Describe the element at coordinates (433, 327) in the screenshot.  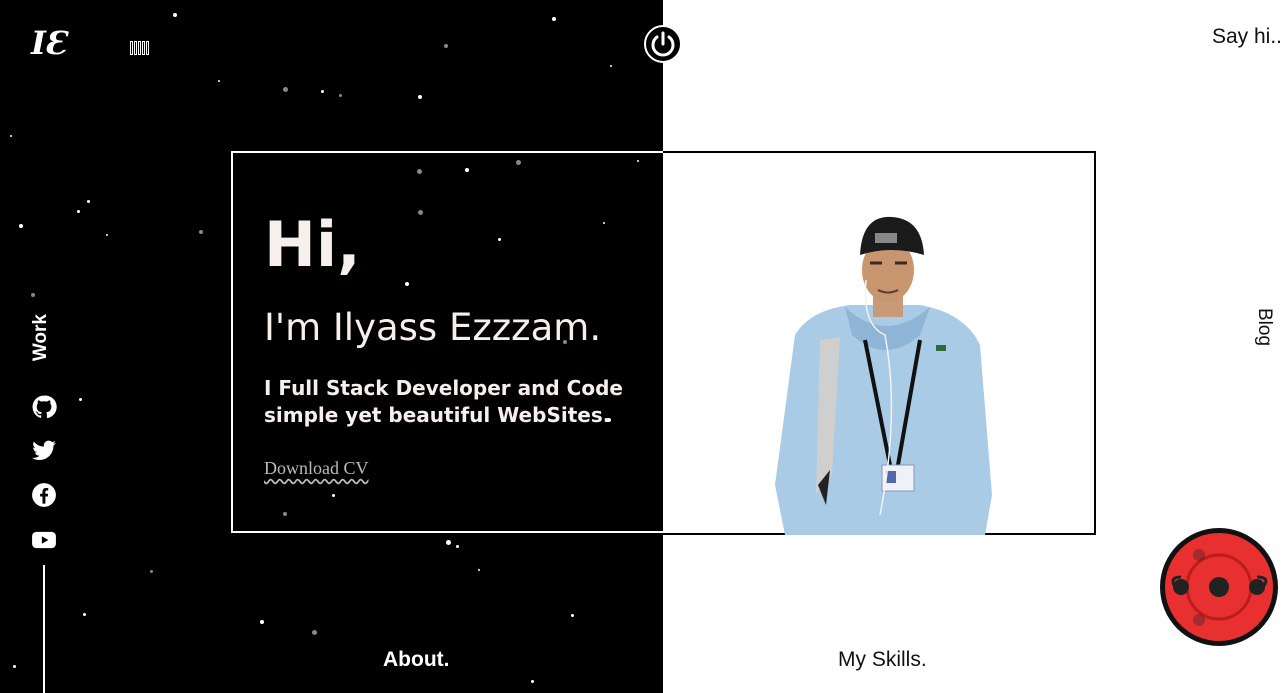
I see `name-heading: I'm Ilyass Ezzzam.` at that location.